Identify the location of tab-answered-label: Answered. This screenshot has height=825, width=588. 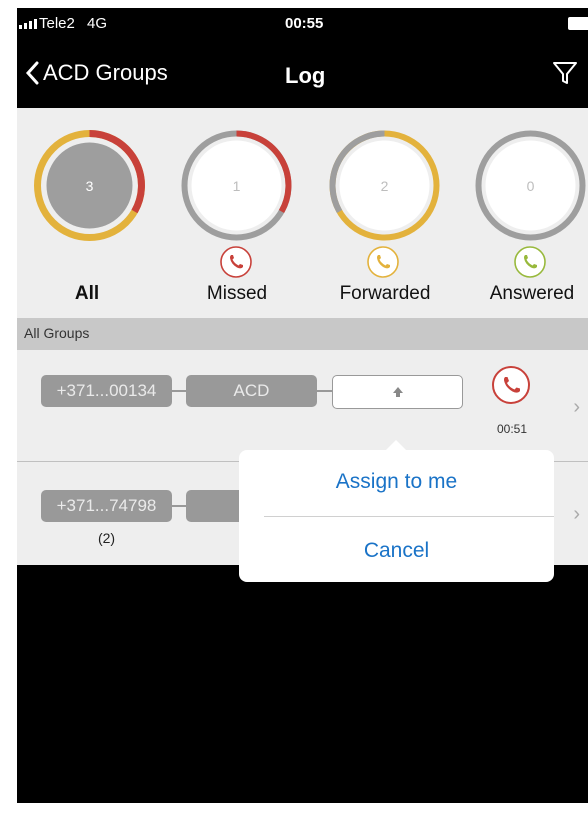
(532, 294).